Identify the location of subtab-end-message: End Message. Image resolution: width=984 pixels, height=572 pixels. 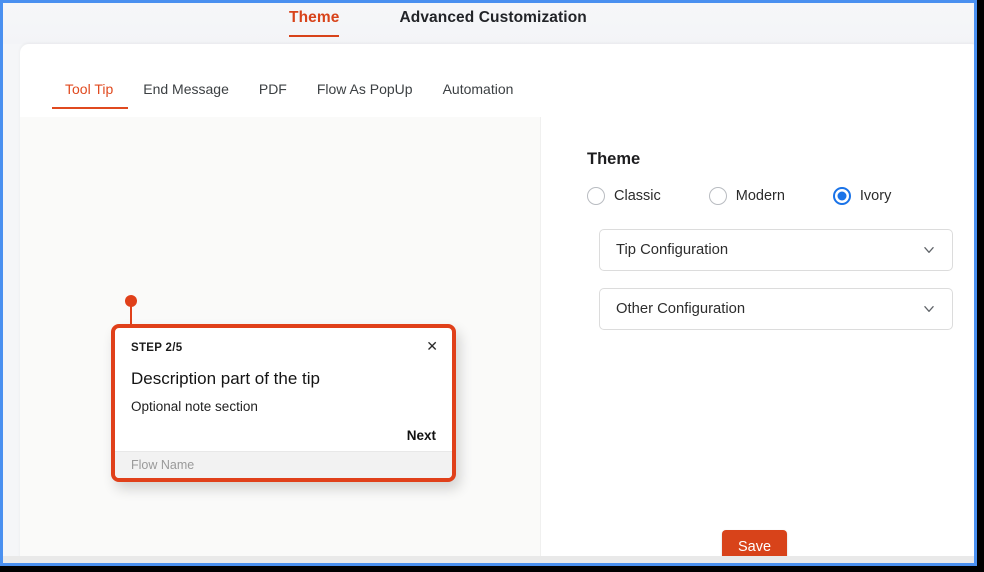
(186, 93).